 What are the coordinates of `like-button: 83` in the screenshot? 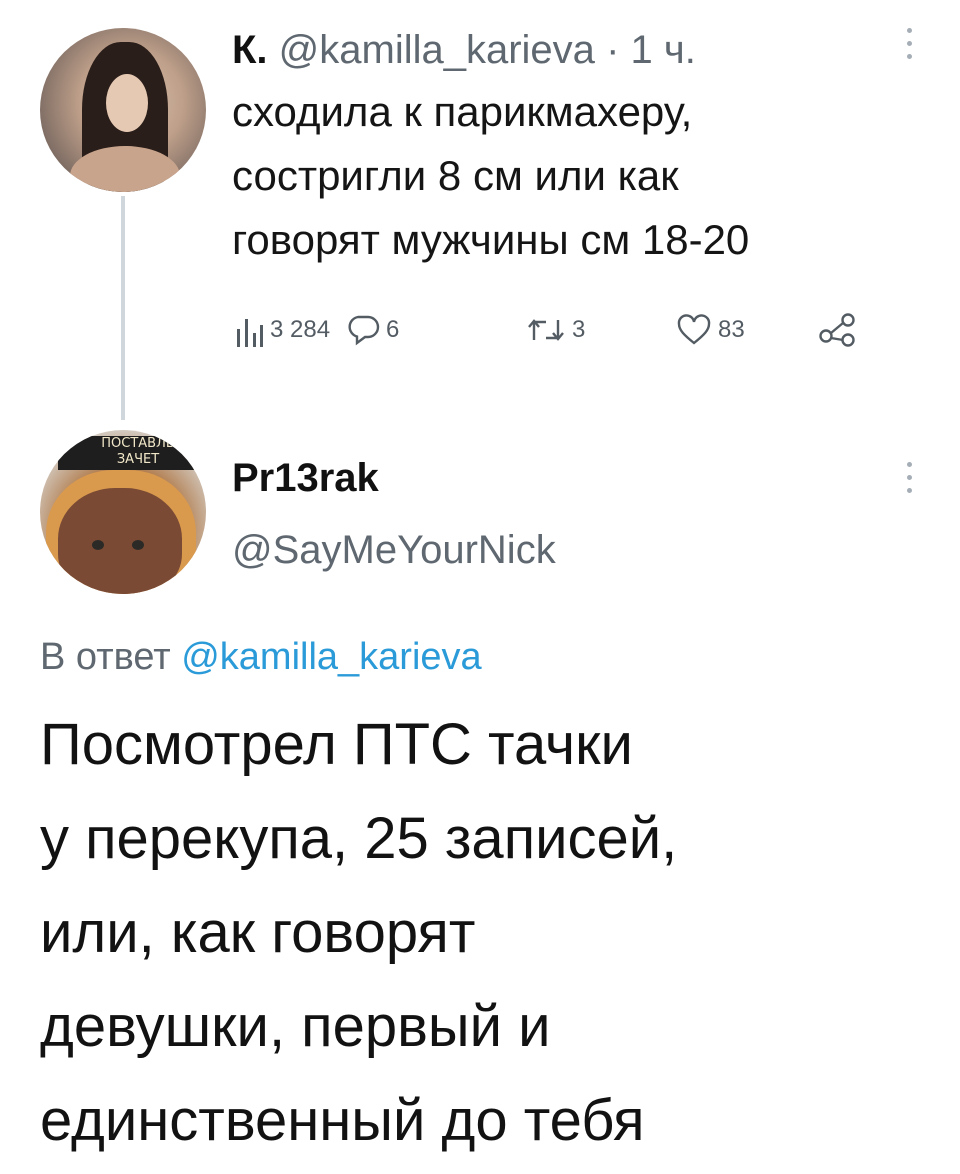 It's located at (710, 330).